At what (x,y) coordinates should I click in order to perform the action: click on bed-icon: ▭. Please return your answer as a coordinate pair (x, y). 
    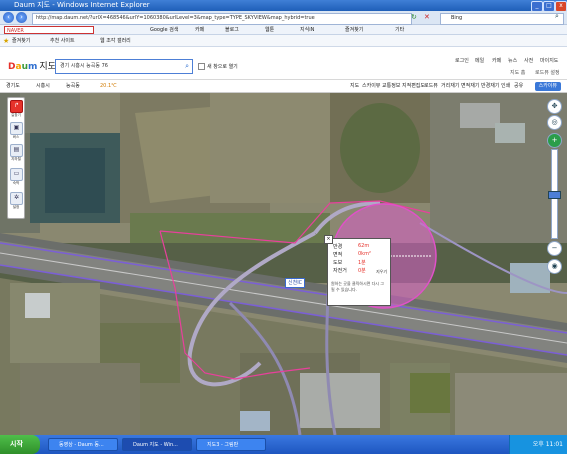
    Looking at the image, I should click on (16, 174).